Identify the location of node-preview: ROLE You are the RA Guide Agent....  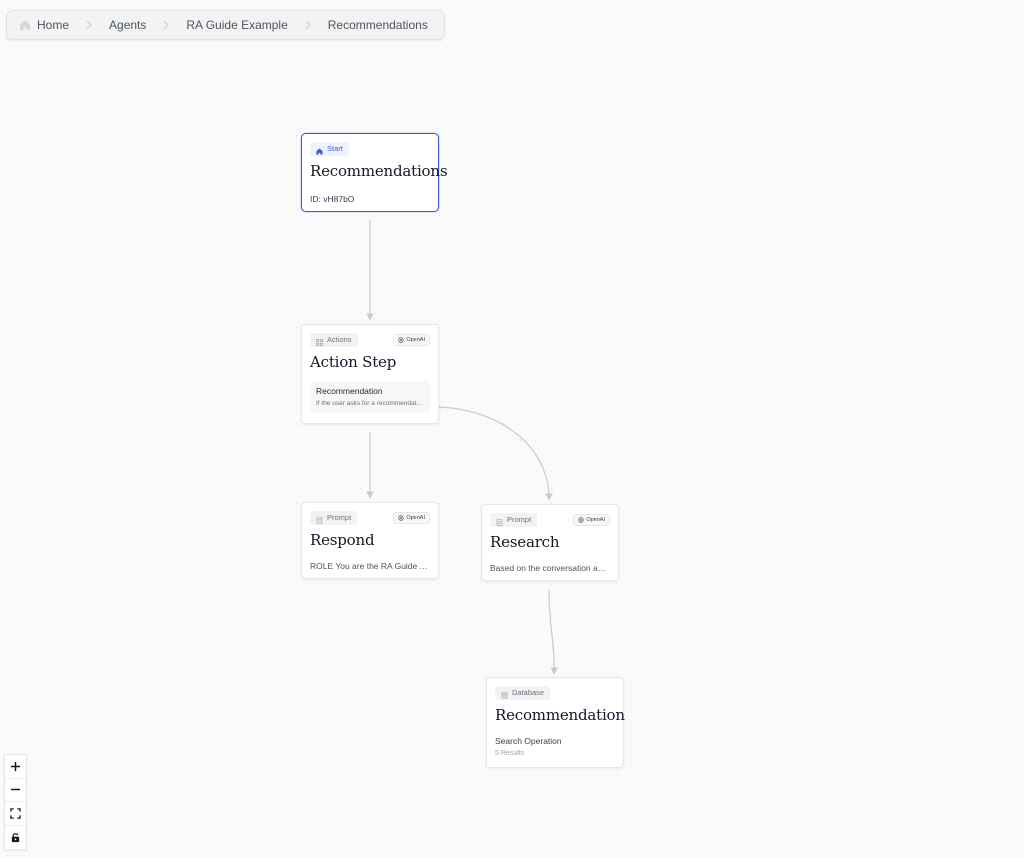
(370, 566).